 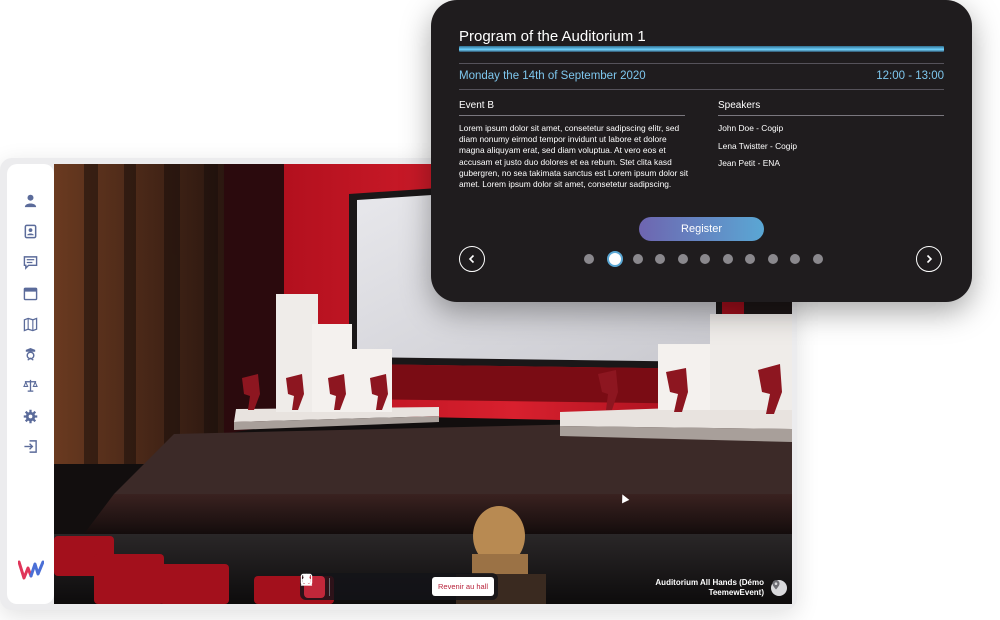 I want to click on pin-icon, so click(x=364, y=586).